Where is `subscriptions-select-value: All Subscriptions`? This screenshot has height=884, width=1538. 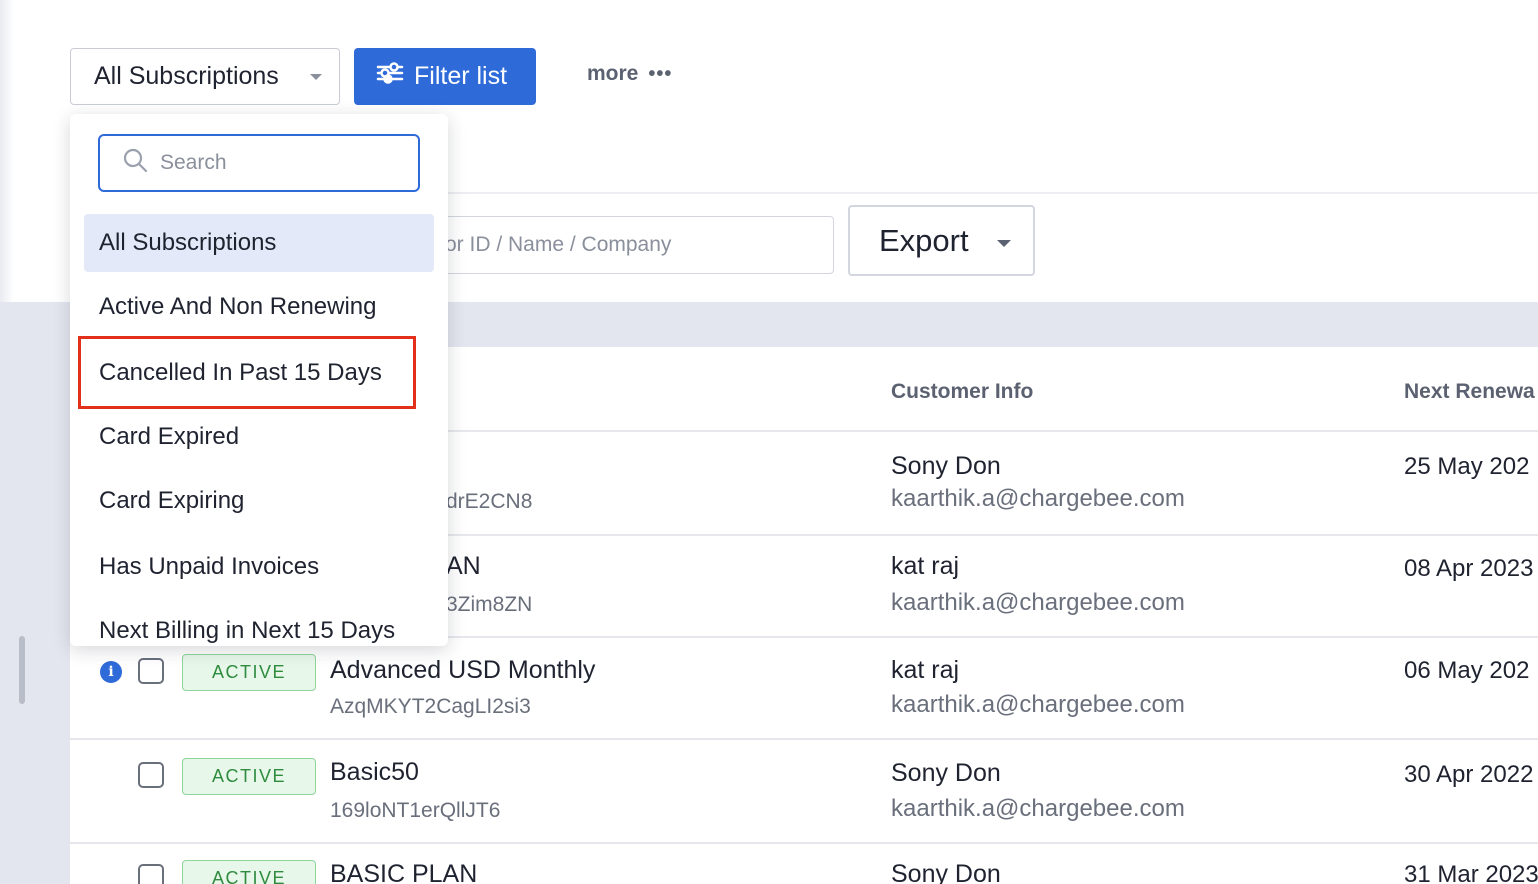 subscriptions-select-value: All Subscriptions is located at coordinates (186, 76).